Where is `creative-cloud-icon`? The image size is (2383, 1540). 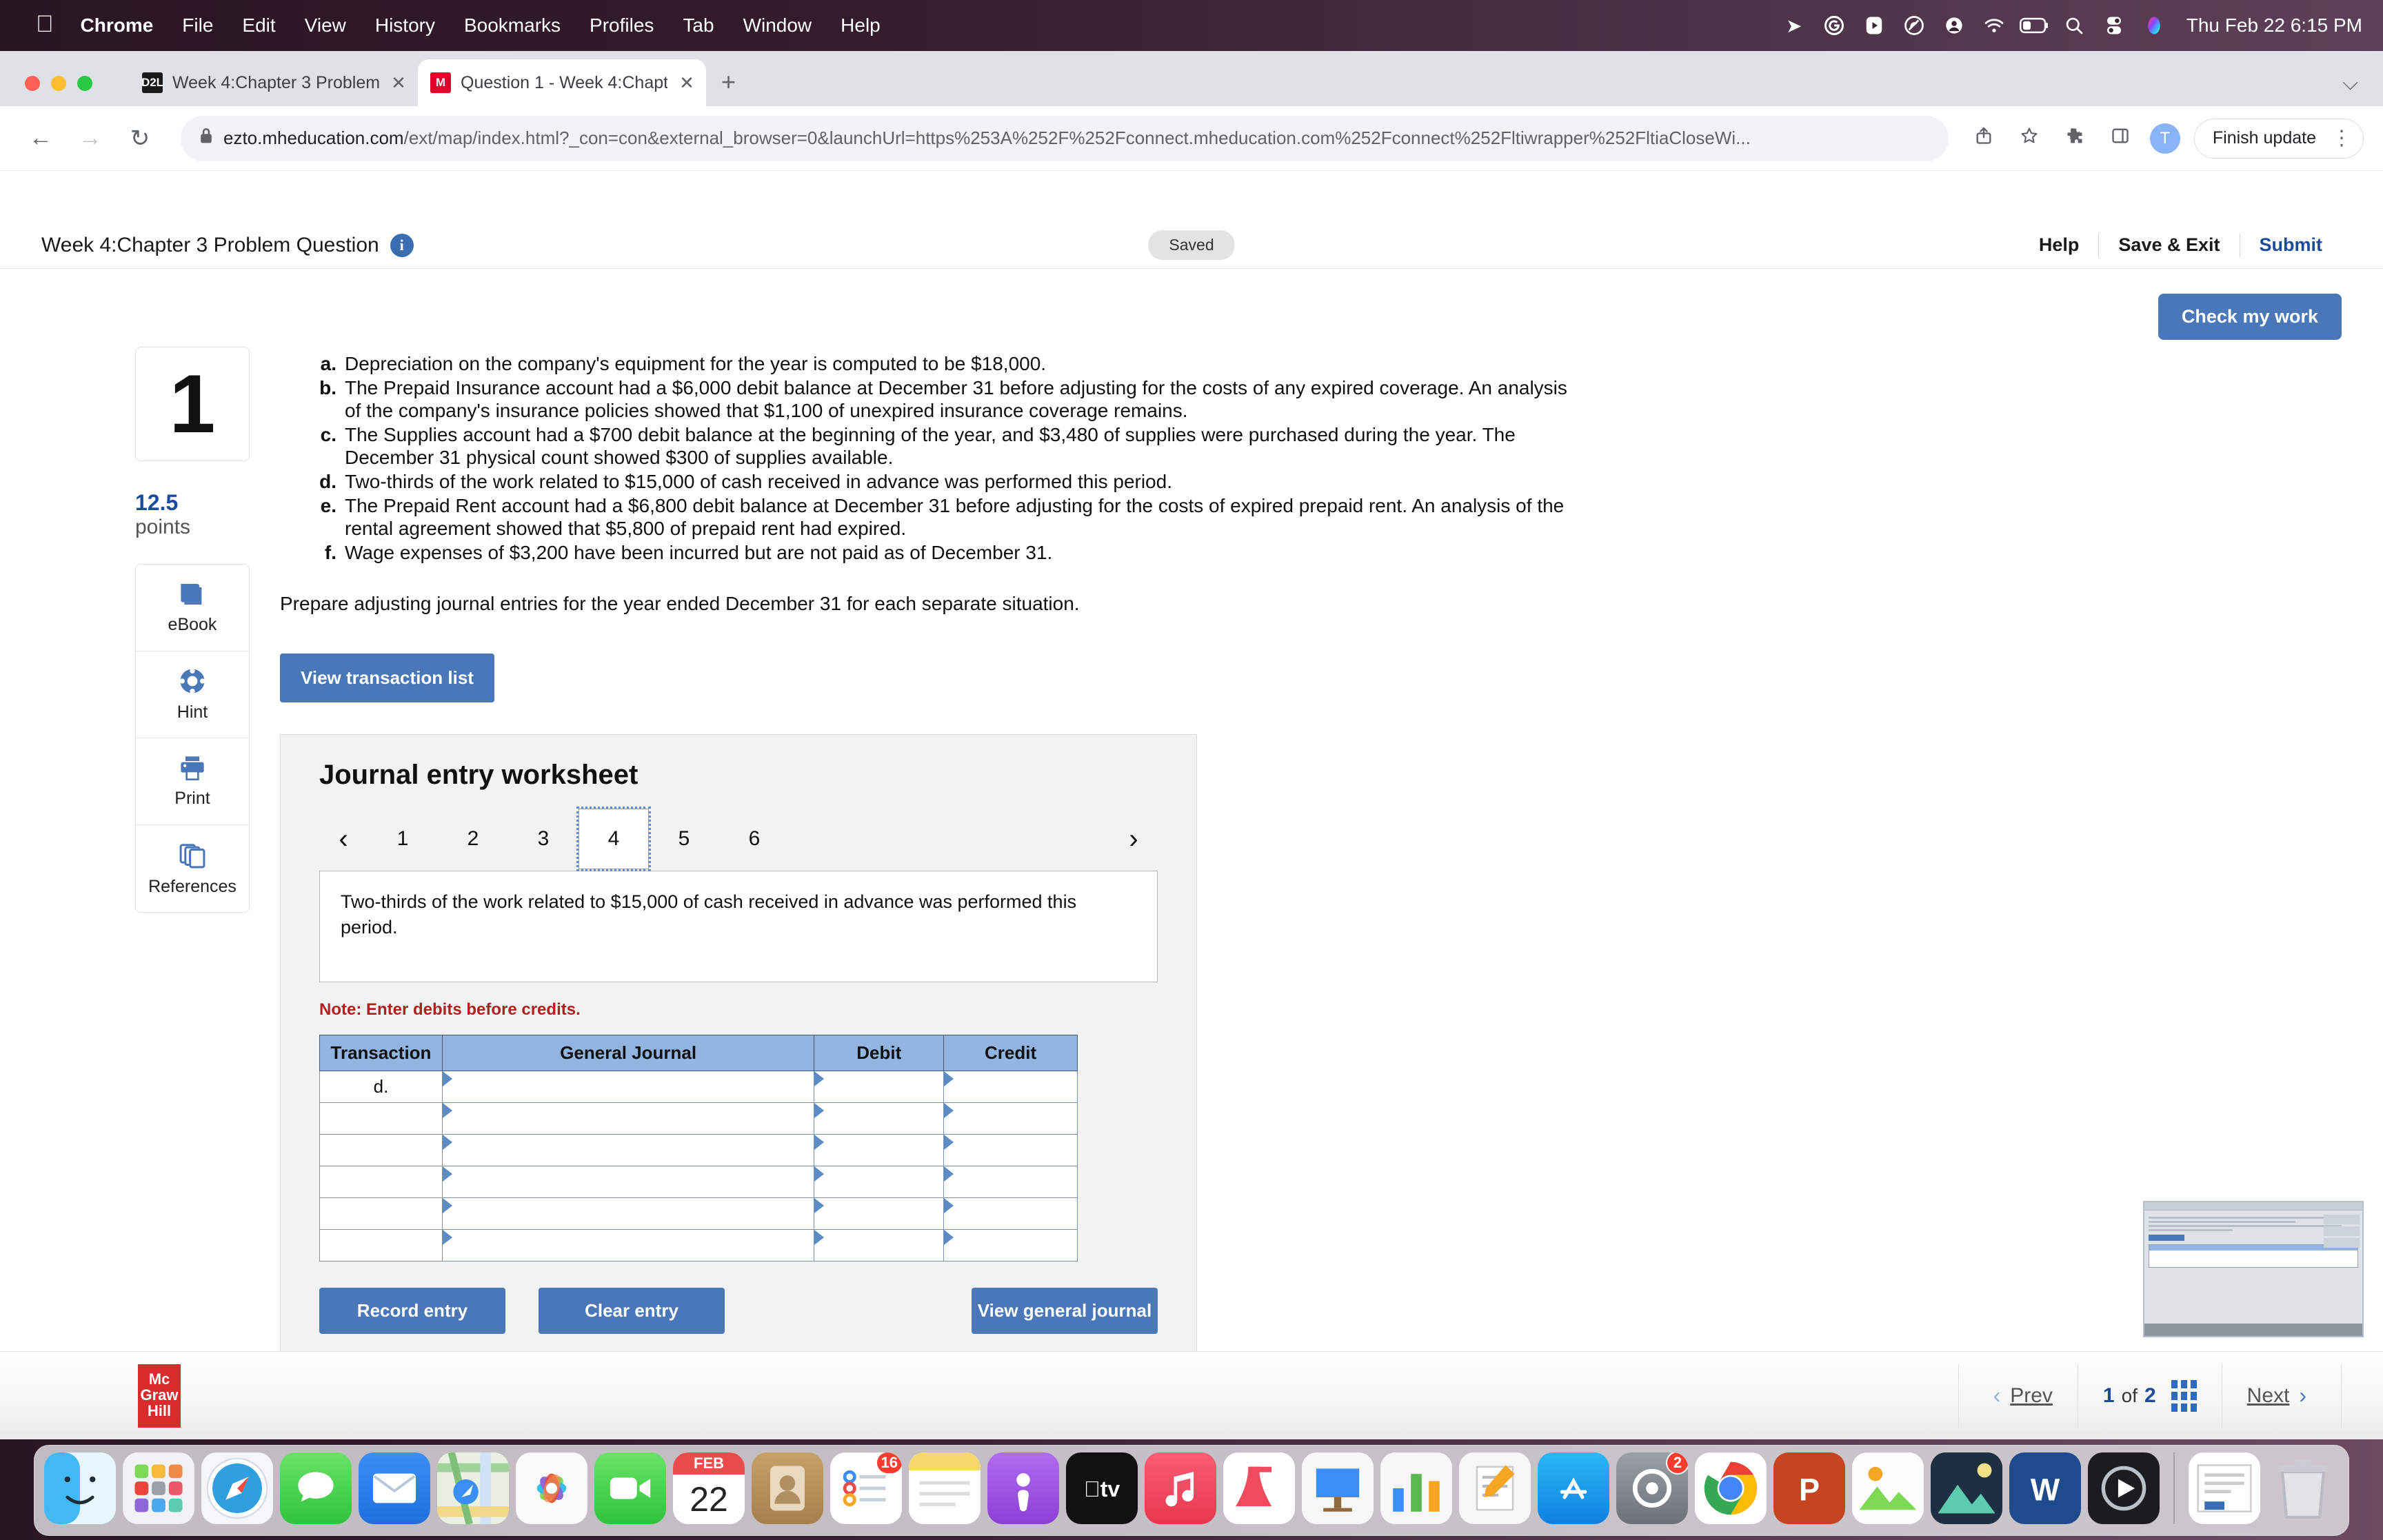
creative-cloud-icon is located at coordinates (1914, 26).